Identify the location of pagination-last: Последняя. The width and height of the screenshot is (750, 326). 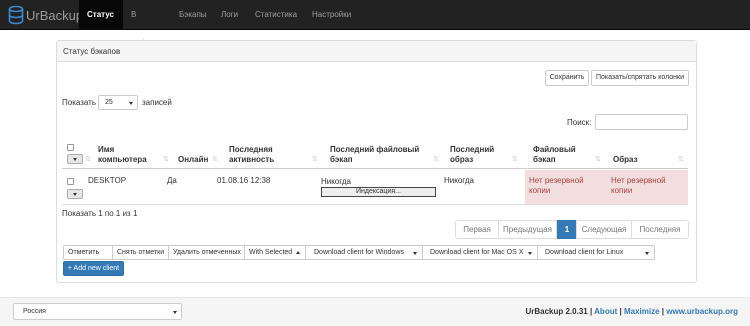
(660, 229).